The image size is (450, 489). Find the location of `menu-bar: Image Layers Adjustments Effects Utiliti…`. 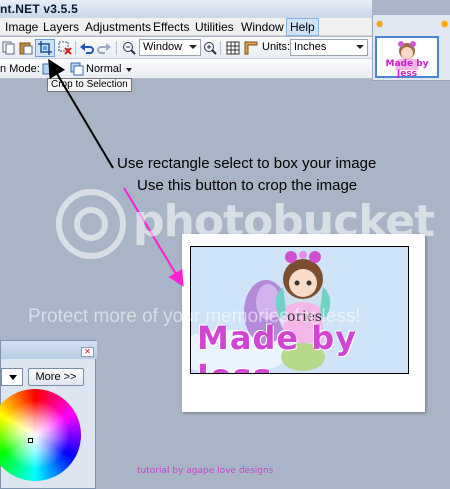

menu-bar: Image Layers Adjustments Effects Utiliti… is located at coordinates (186, 27).